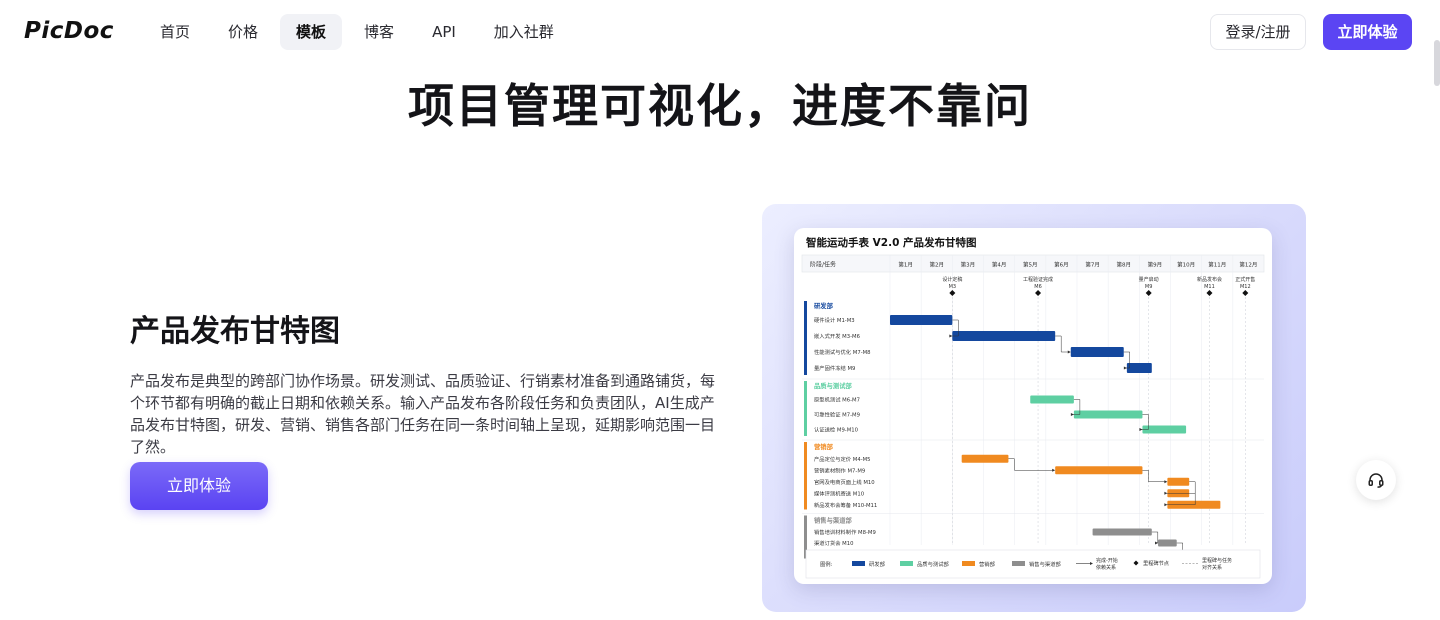 Image resolution: width=1440 pixels, height=620 pixels. Describe the element at coordinates (837, 400) in the screenshot. I see `task-label: 原型机测试 M6-M7` at that location.